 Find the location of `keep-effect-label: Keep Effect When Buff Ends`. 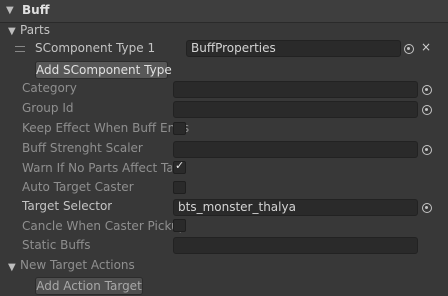

keep-effect-label: Keep Effect When Buff Ends is located at coordinates (106, 128).